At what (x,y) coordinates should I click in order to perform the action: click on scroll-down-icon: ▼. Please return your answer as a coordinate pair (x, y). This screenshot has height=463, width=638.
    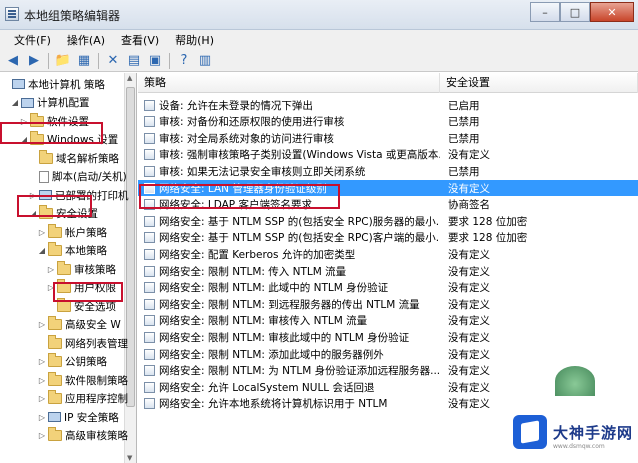
    Looking at the image, I should click on (129, 458).